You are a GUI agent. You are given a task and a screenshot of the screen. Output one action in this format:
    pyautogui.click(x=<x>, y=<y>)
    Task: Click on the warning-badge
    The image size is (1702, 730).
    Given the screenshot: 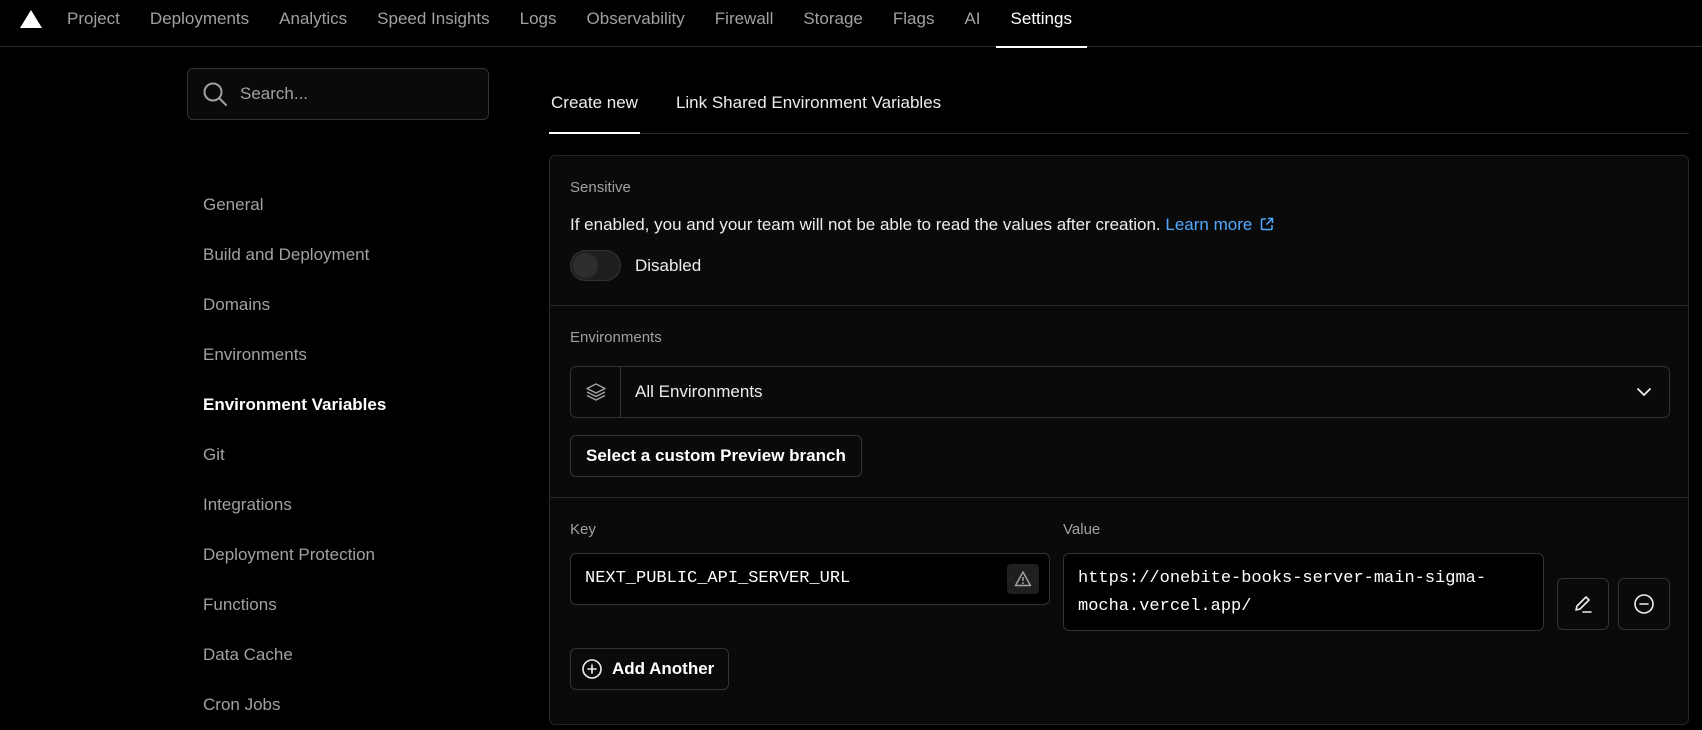 What is the action you would take?
    pyautogui.click(x=1023, y=579)
    